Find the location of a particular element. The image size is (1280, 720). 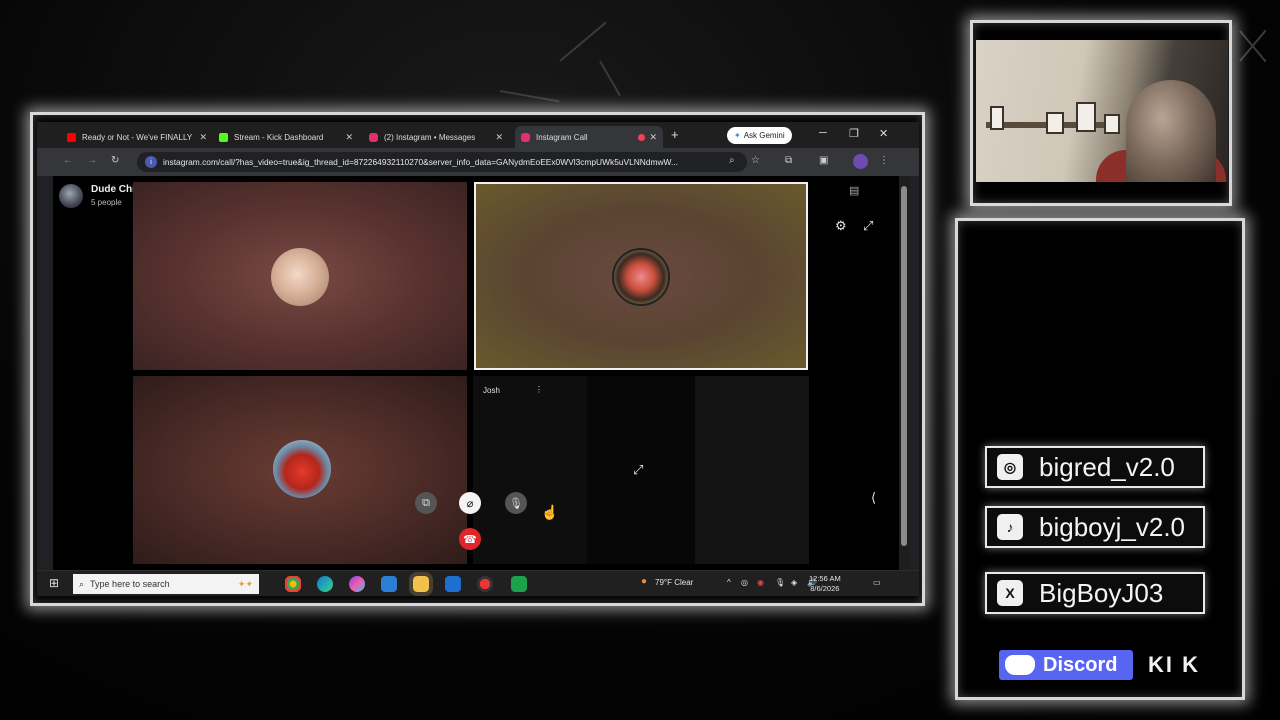

camera-off-icon: ⌀ is located at coordinates (470, 503).